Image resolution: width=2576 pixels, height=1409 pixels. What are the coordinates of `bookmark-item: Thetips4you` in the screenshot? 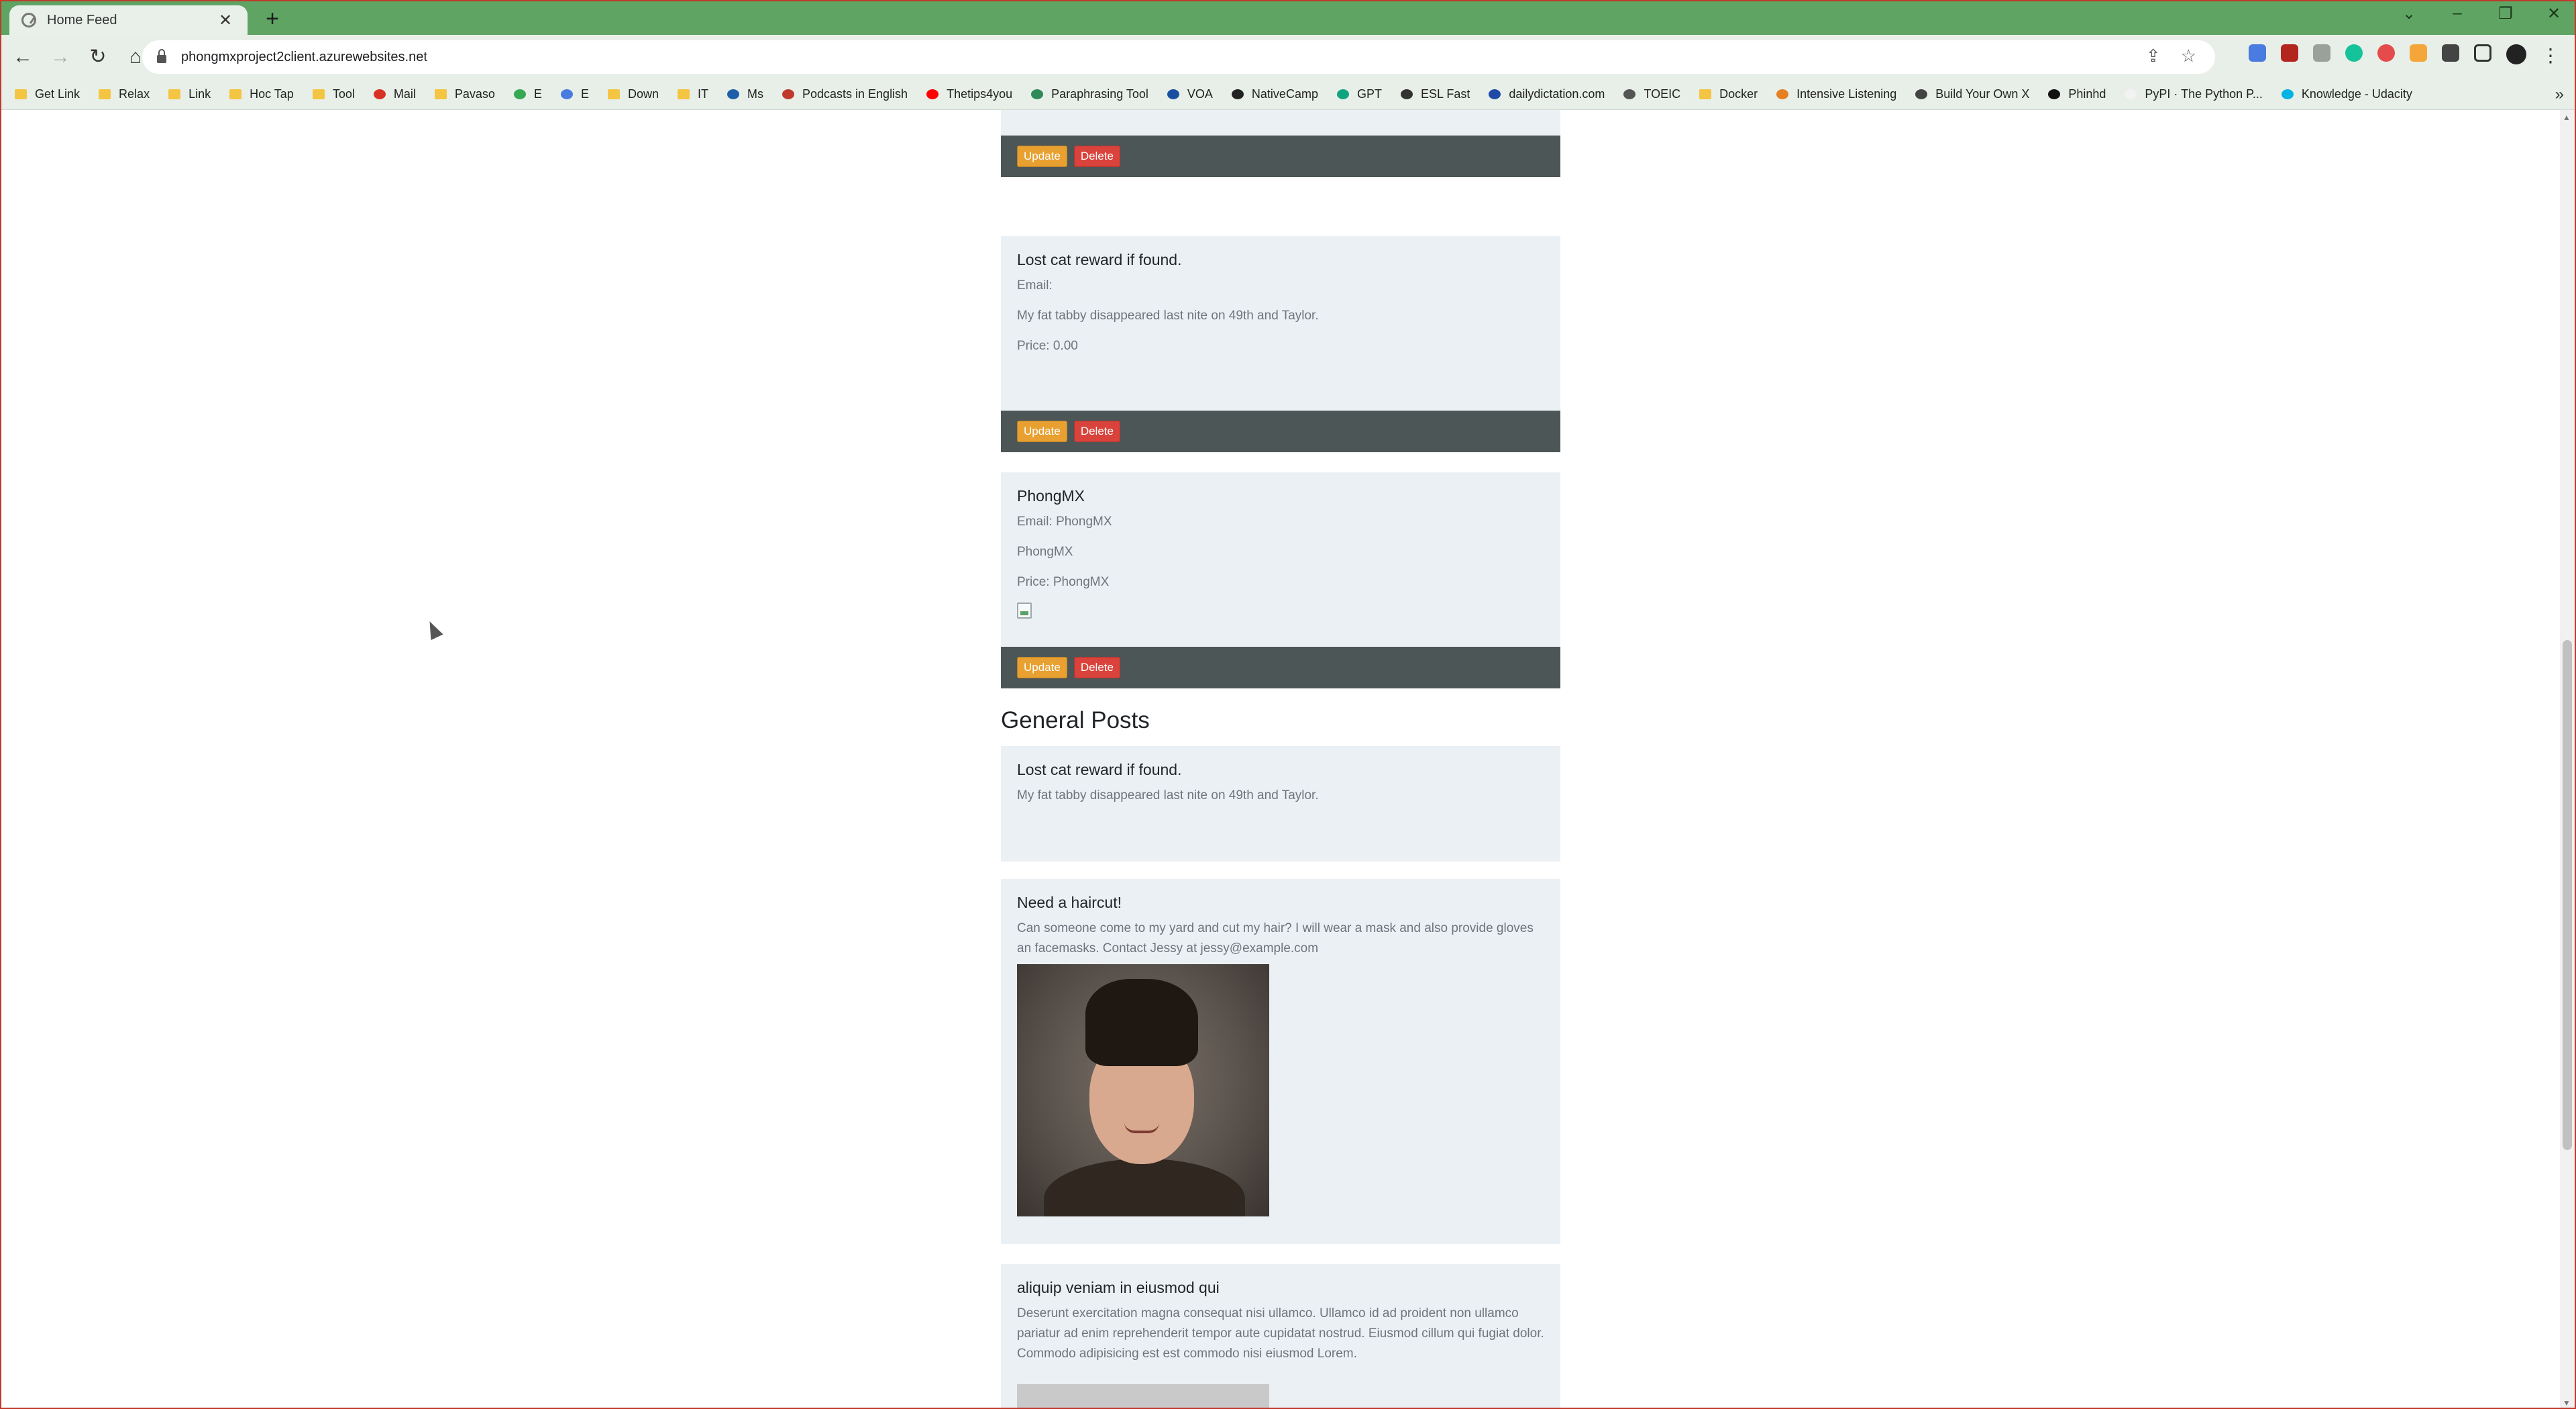 It's located at (969, 94).